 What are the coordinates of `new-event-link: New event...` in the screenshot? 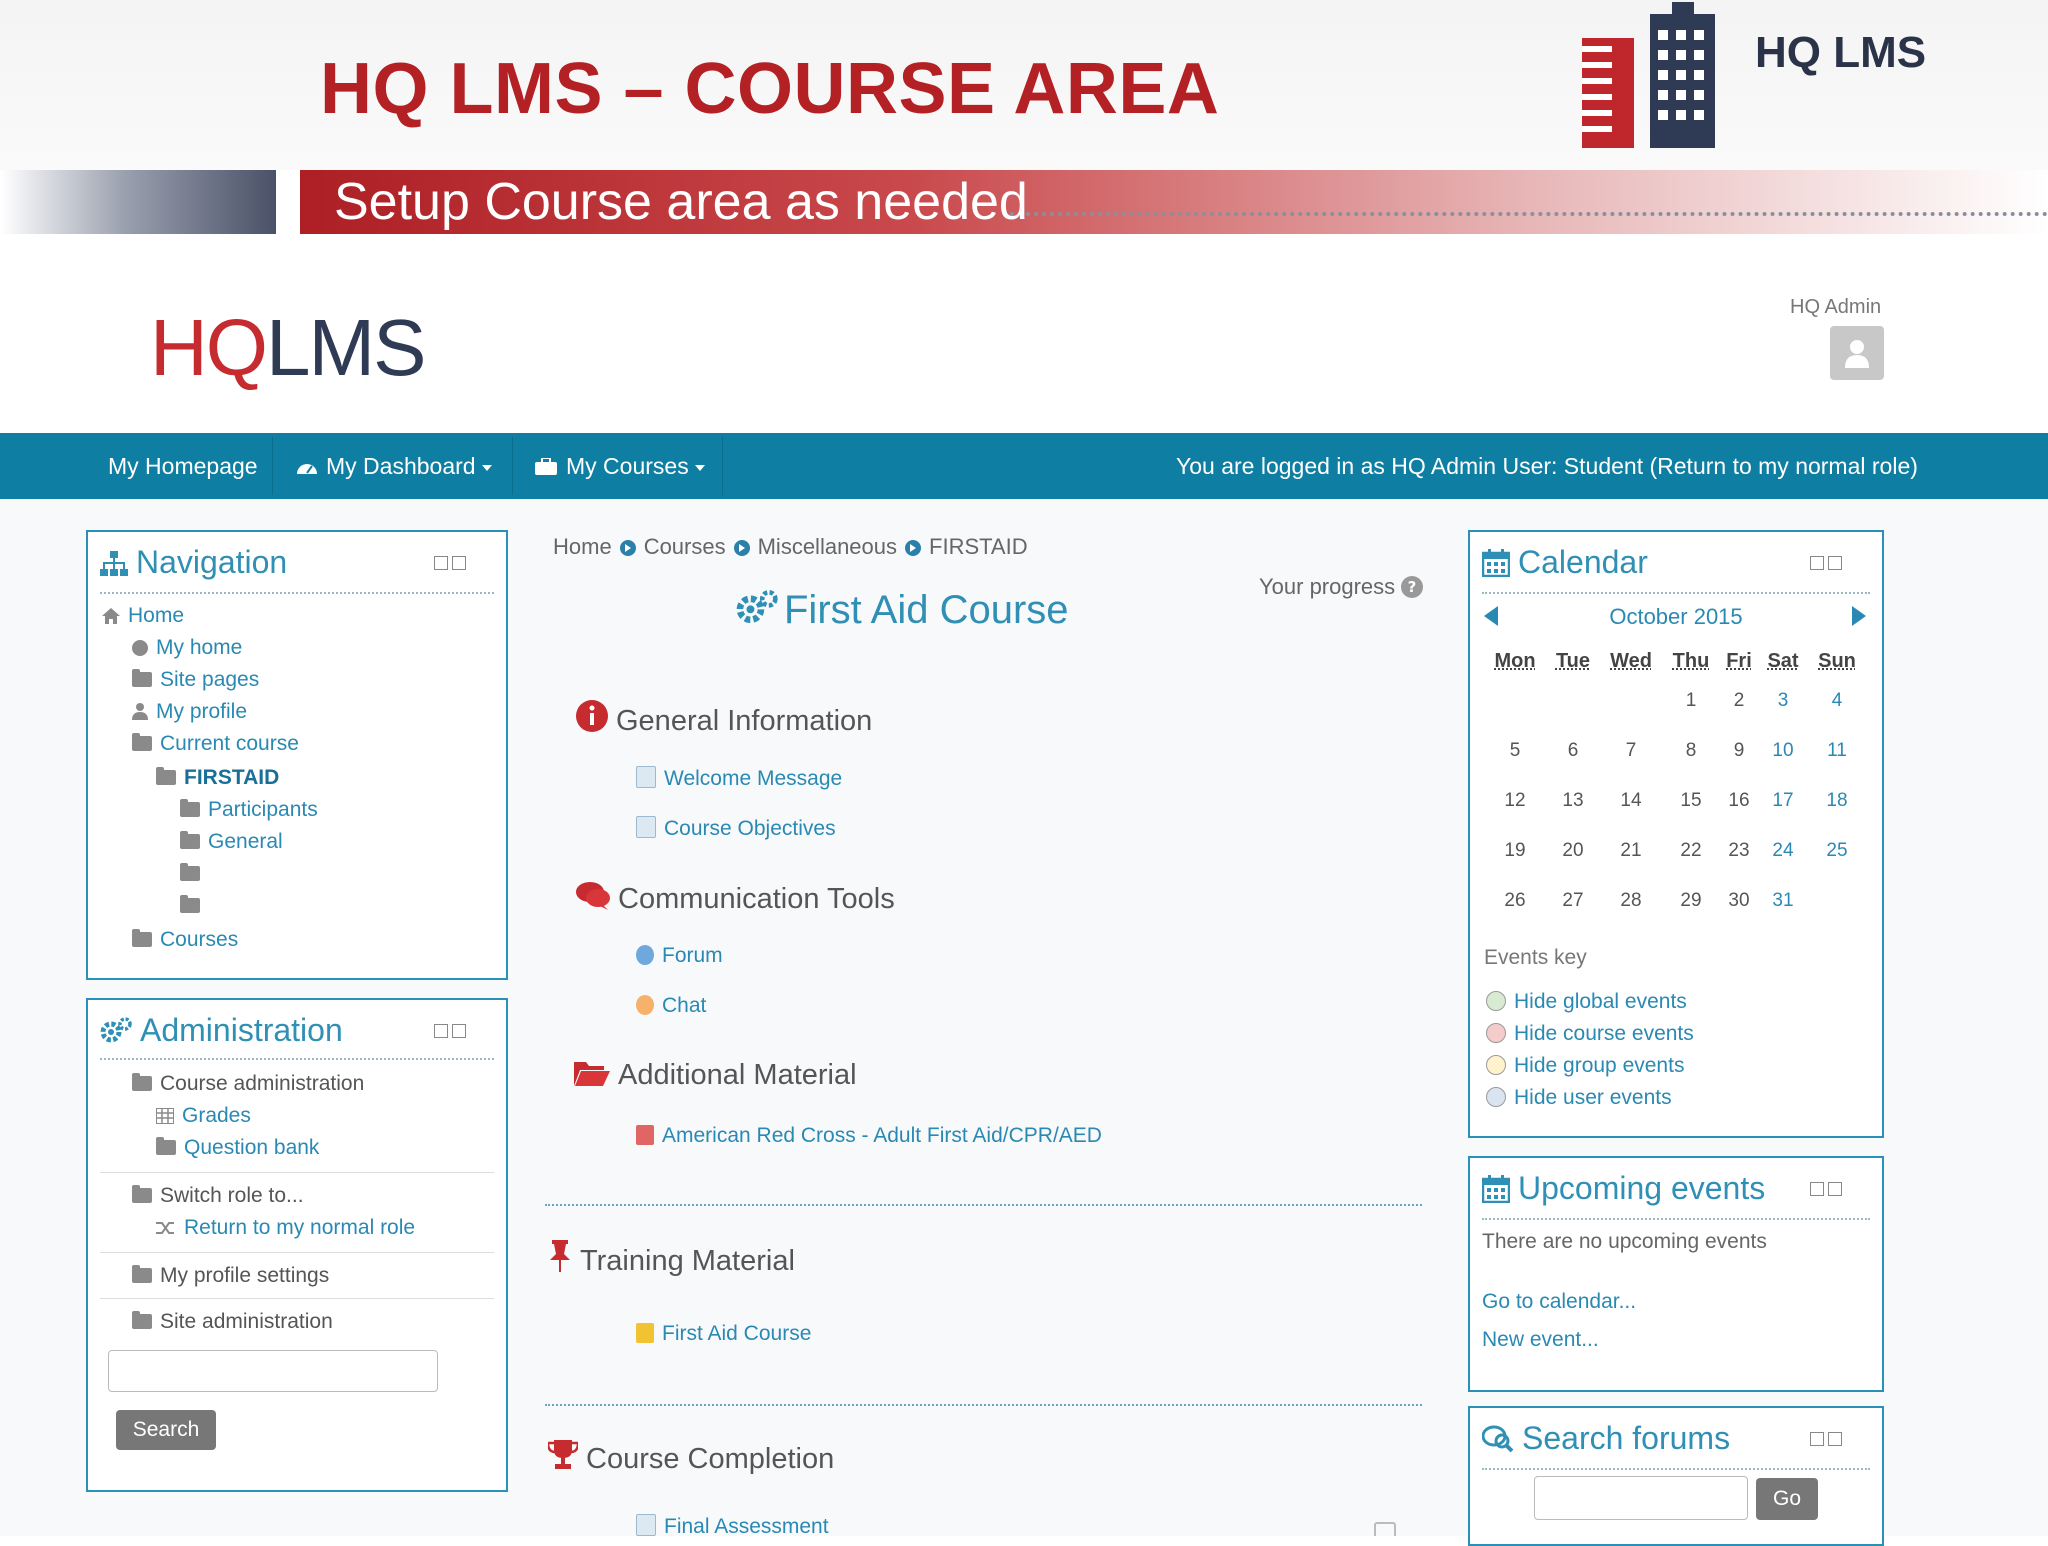 It's located at (1540, 1340).